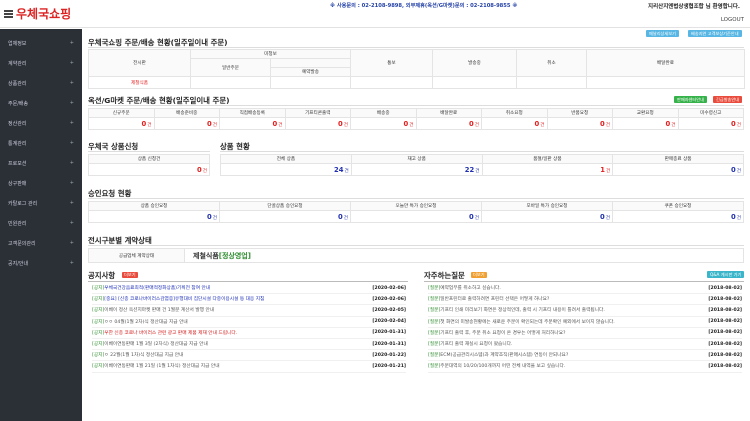  Describe the element at coordinates (41, 163) in the screenshot. I see `sidebar-item: 프로모션 +` at that location.